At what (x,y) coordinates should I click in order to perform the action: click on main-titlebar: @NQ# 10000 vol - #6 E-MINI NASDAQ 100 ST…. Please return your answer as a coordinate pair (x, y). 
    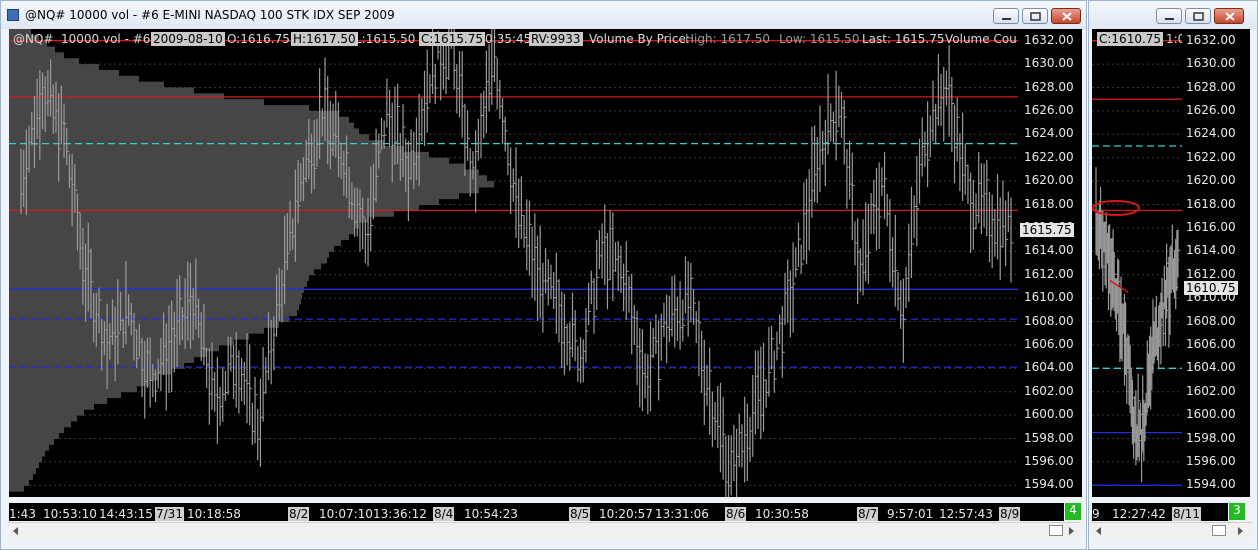
    Looking at the image, I should click on (543, 15).